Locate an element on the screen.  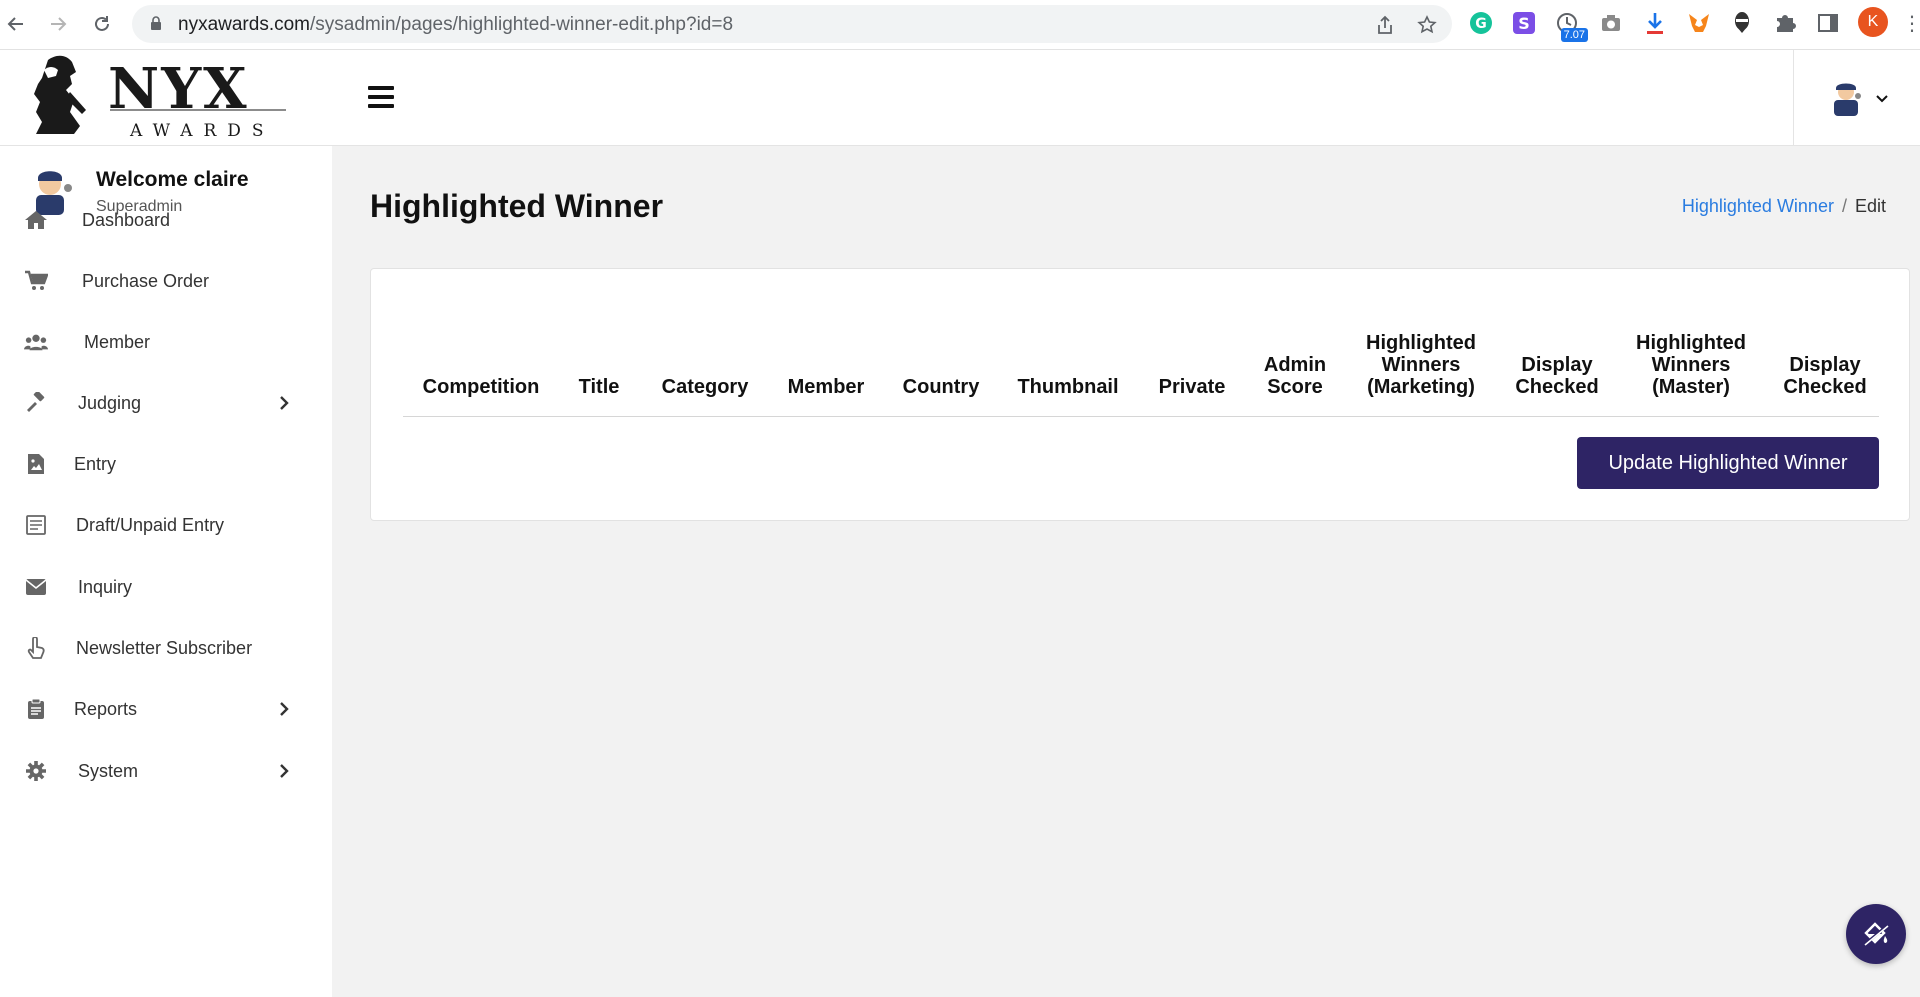
sidebar-item-judging: Judging is located at coordinates (166, 403).